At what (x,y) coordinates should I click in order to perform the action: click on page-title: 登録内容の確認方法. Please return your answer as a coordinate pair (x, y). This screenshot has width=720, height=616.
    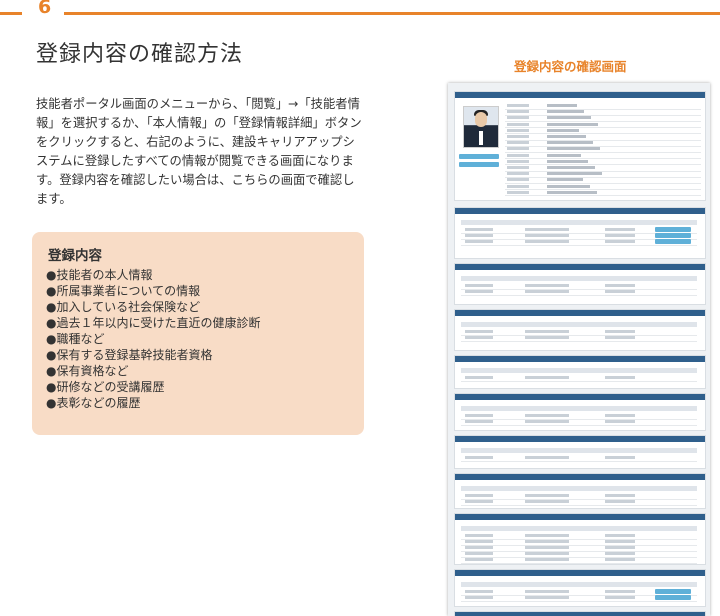
    Looking at the image, I should click on (140, 54).